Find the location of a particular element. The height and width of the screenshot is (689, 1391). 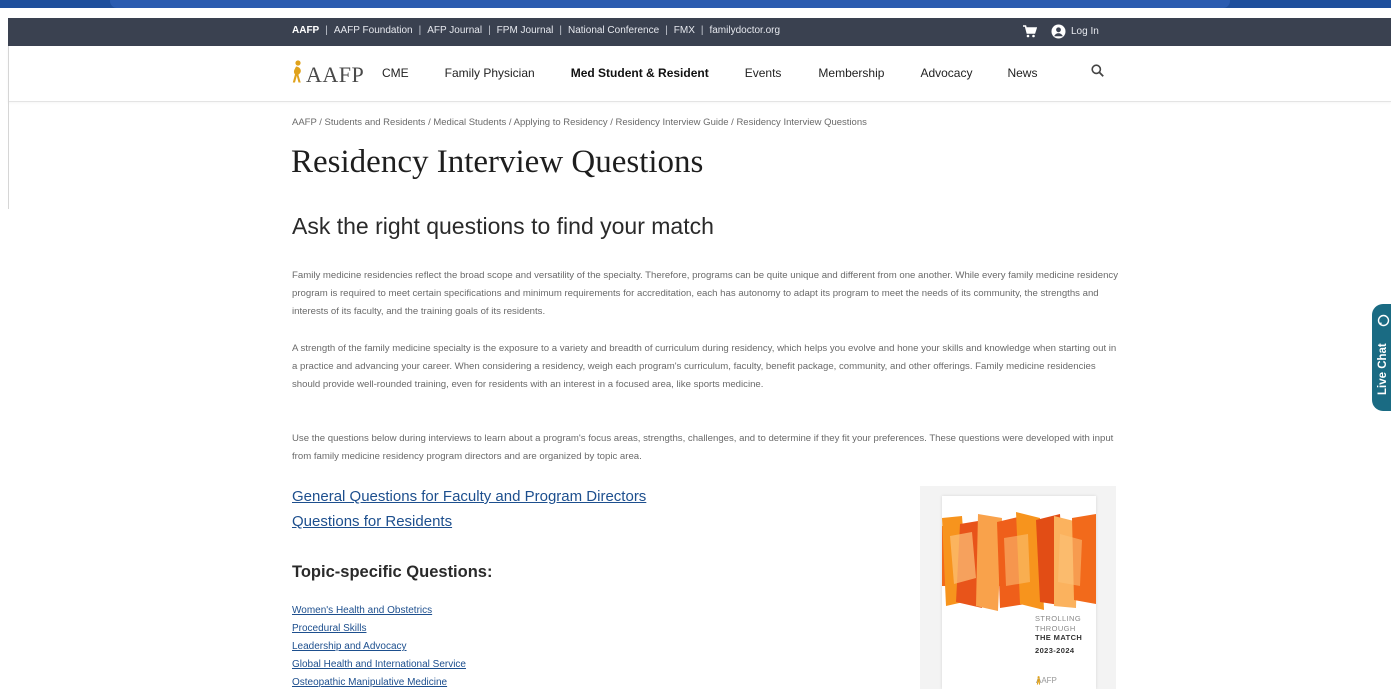

utility-link-aafp: AAFP is located at coordinates (305, 30).